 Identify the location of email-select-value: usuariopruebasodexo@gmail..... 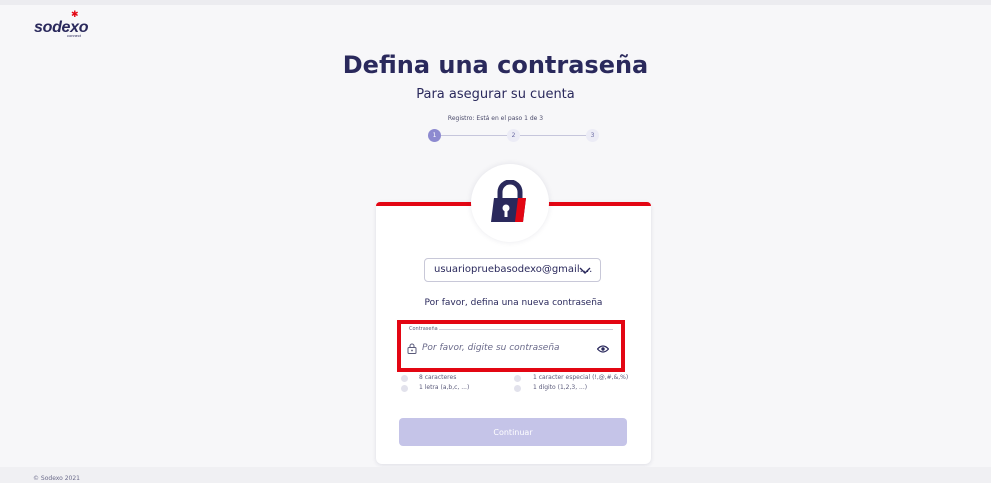
(513, 269).